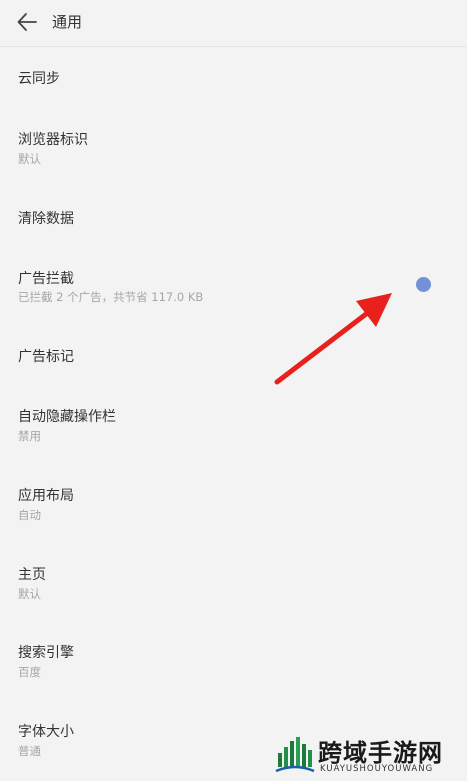  What do you see at coordinates (46, 279) in the screenshot?
I see `setting-label: 广告拦截` at bounding box center [46, 279].